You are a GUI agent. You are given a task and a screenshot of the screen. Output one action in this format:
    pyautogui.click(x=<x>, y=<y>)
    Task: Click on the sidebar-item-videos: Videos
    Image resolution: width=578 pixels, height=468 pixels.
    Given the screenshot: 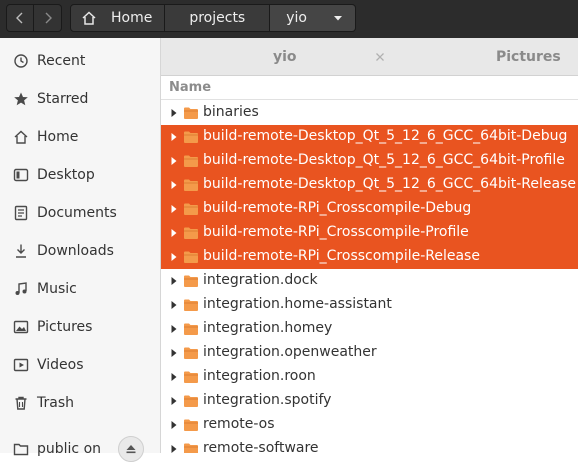 What is the action you would take?
    pyautogui.click(x=80, y=365)
    